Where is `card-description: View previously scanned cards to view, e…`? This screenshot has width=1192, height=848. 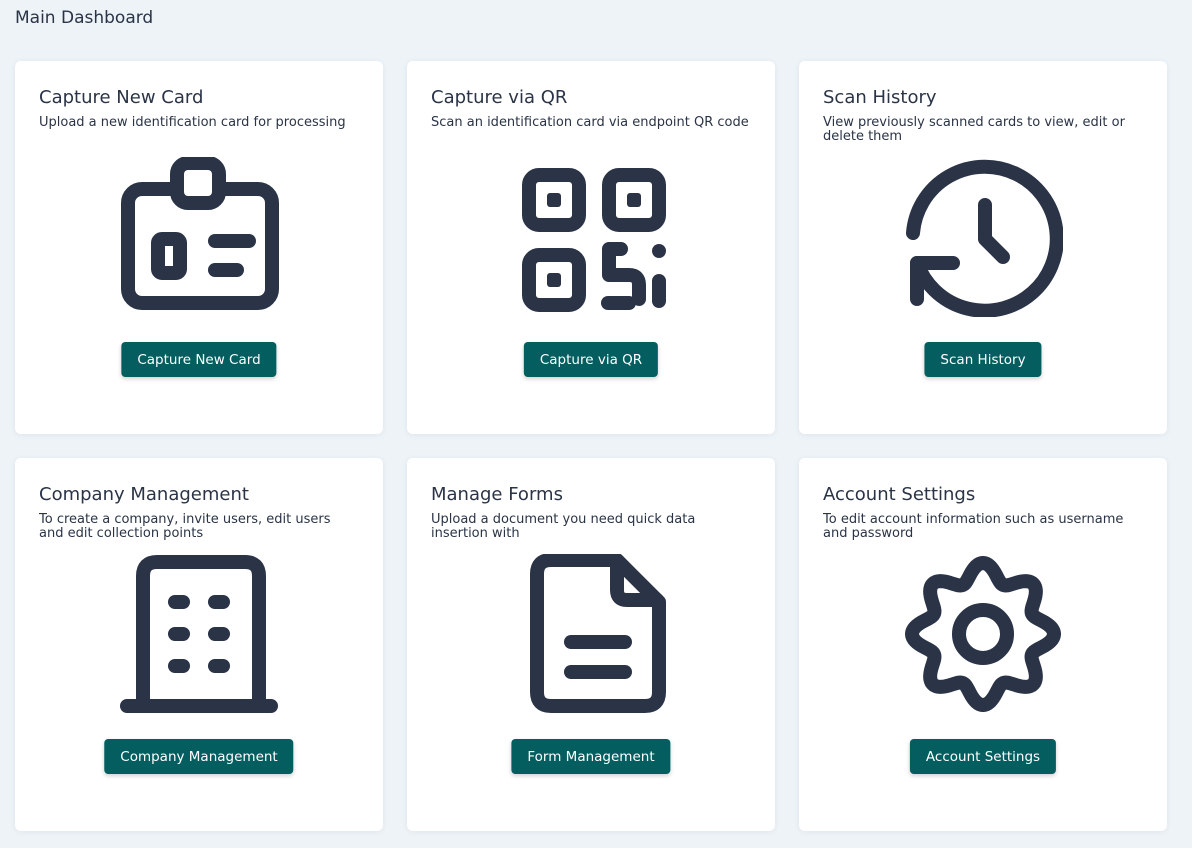
card-description: View previously scanned cards to view, e… is located at coordinates (974, 129).